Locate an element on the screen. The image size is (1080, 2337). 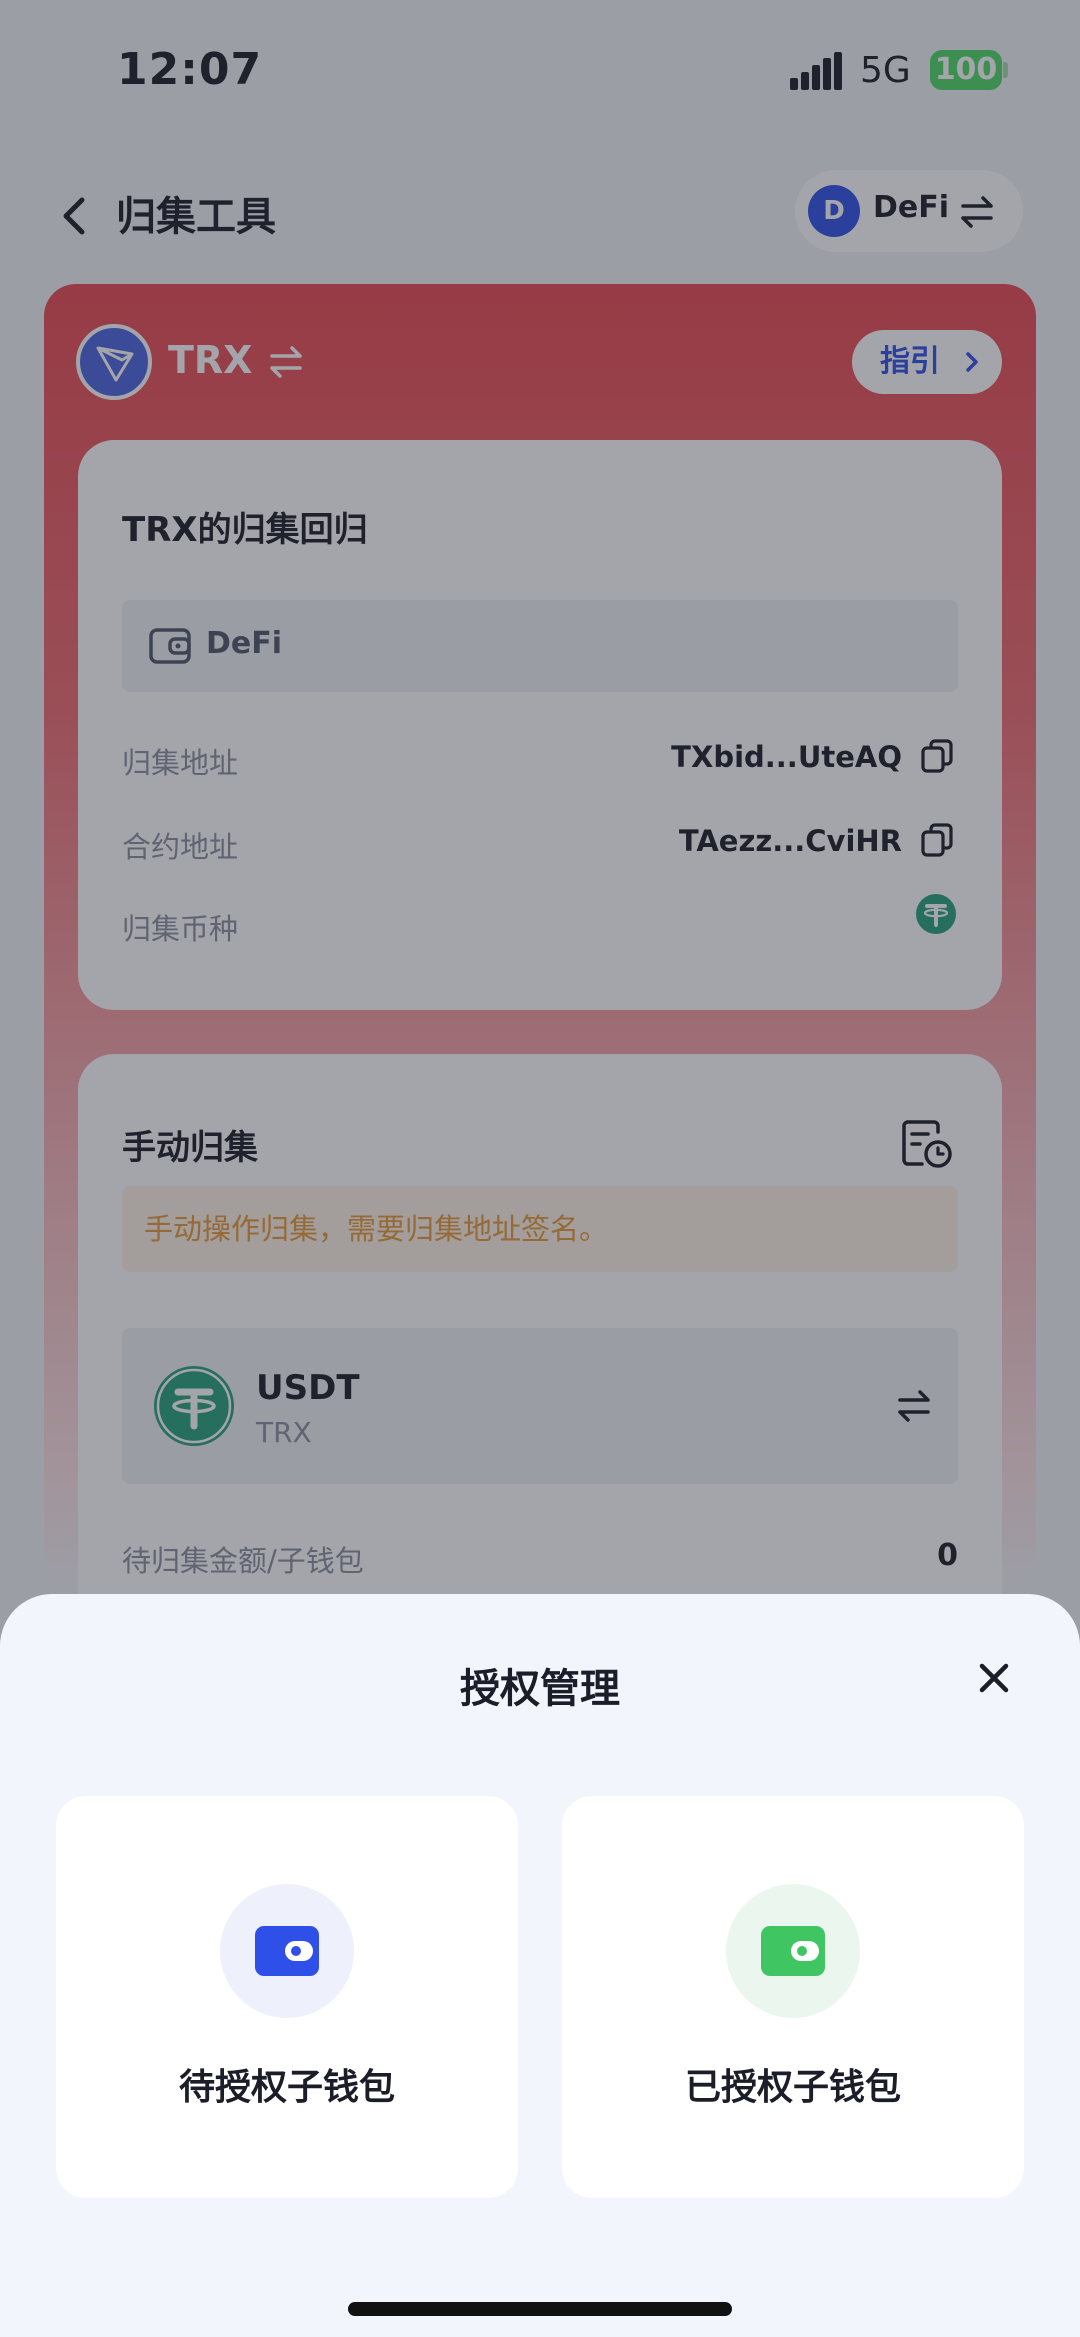
authorized-wallet-badge is located at coordinates (793, 1951).